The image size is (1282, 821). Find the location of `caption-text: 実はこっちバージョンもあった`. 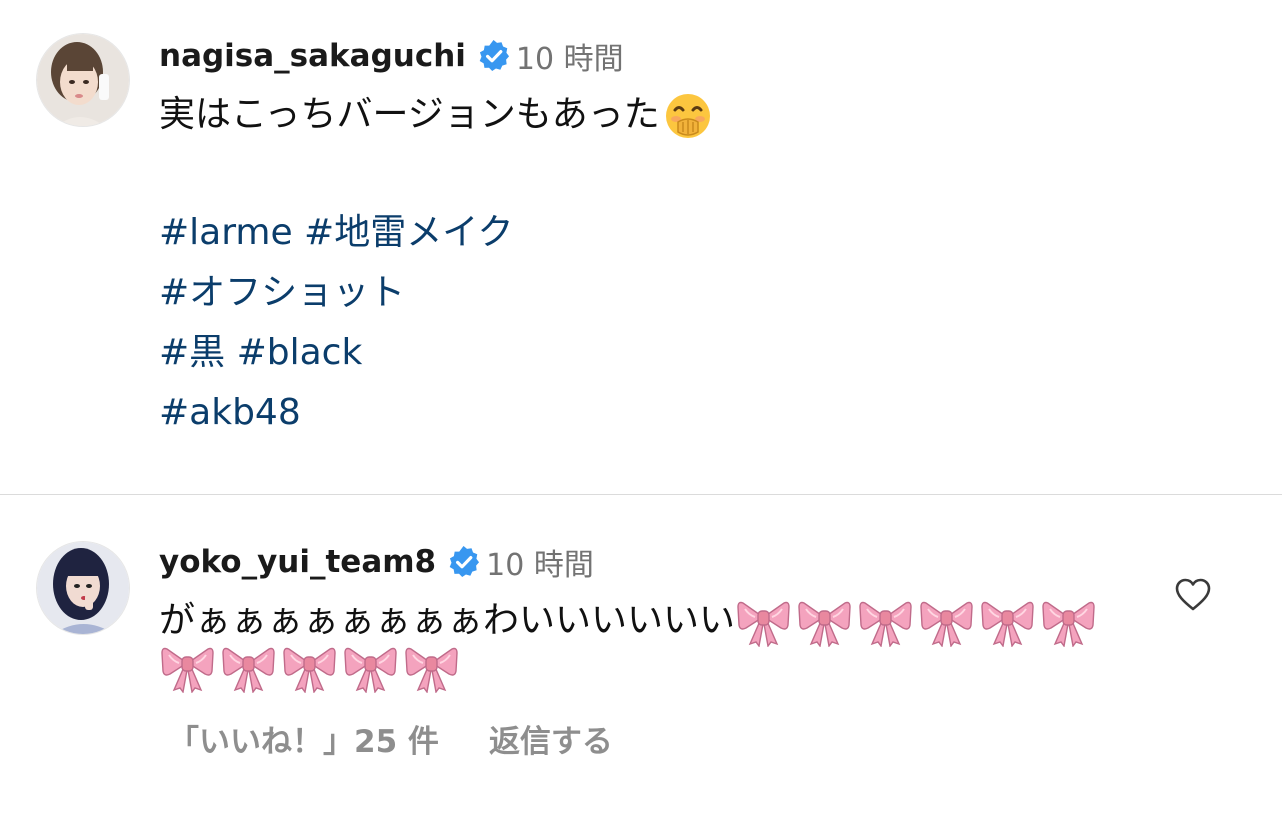

caption-text: 実はこっちバージョンもあった is located at coordinates (409, 114).